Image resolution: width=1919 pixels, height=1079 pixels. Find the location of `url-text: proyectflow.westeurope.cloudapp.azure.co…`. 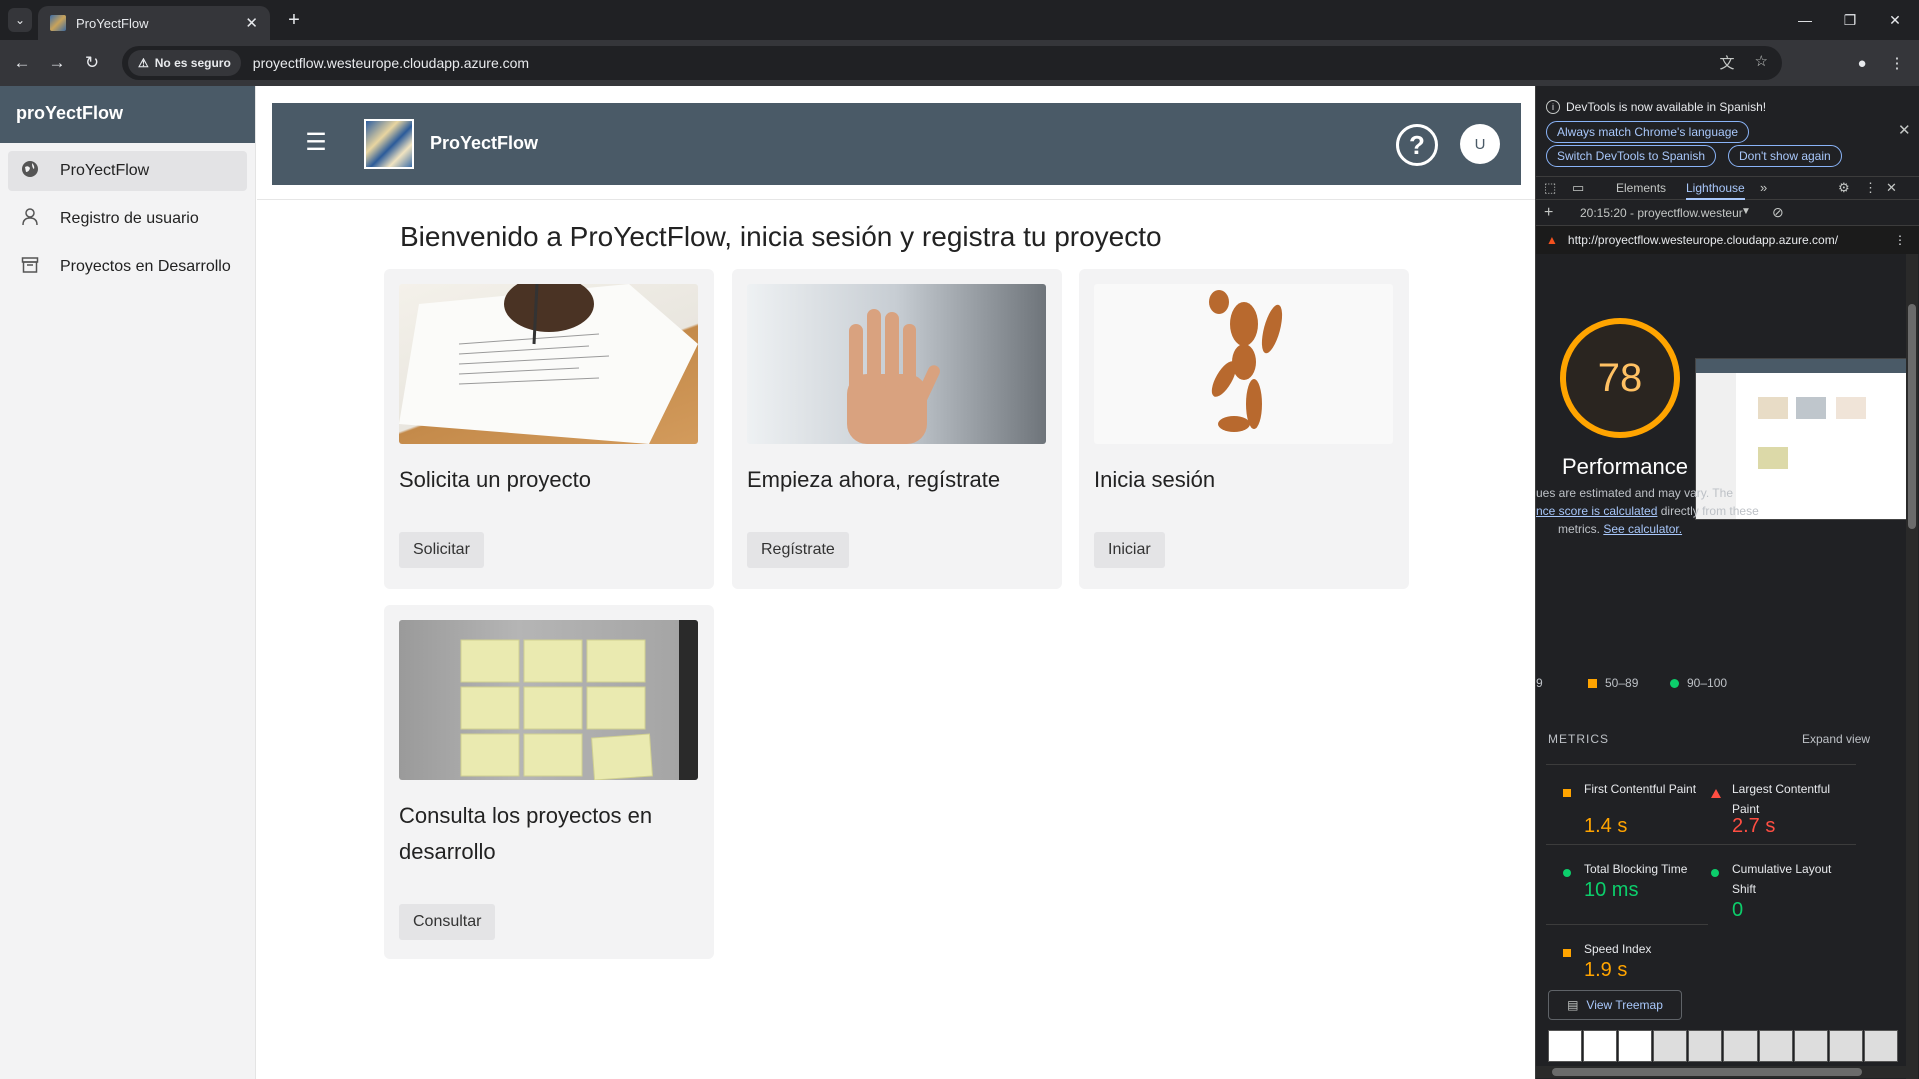

url-text: proyectflow.westeurope.cloudapp.azure.co… is located at coordinates (391, 63).